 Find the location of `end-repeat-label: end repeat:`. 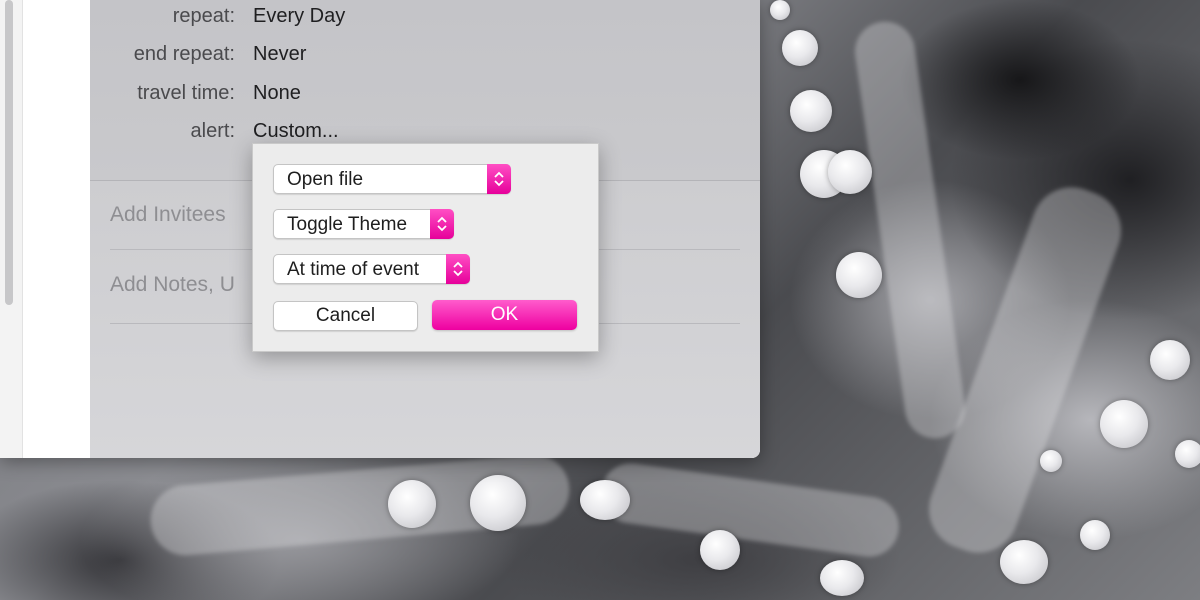

end-repeat-label: end repeat: is located at coordinates (184, 54).